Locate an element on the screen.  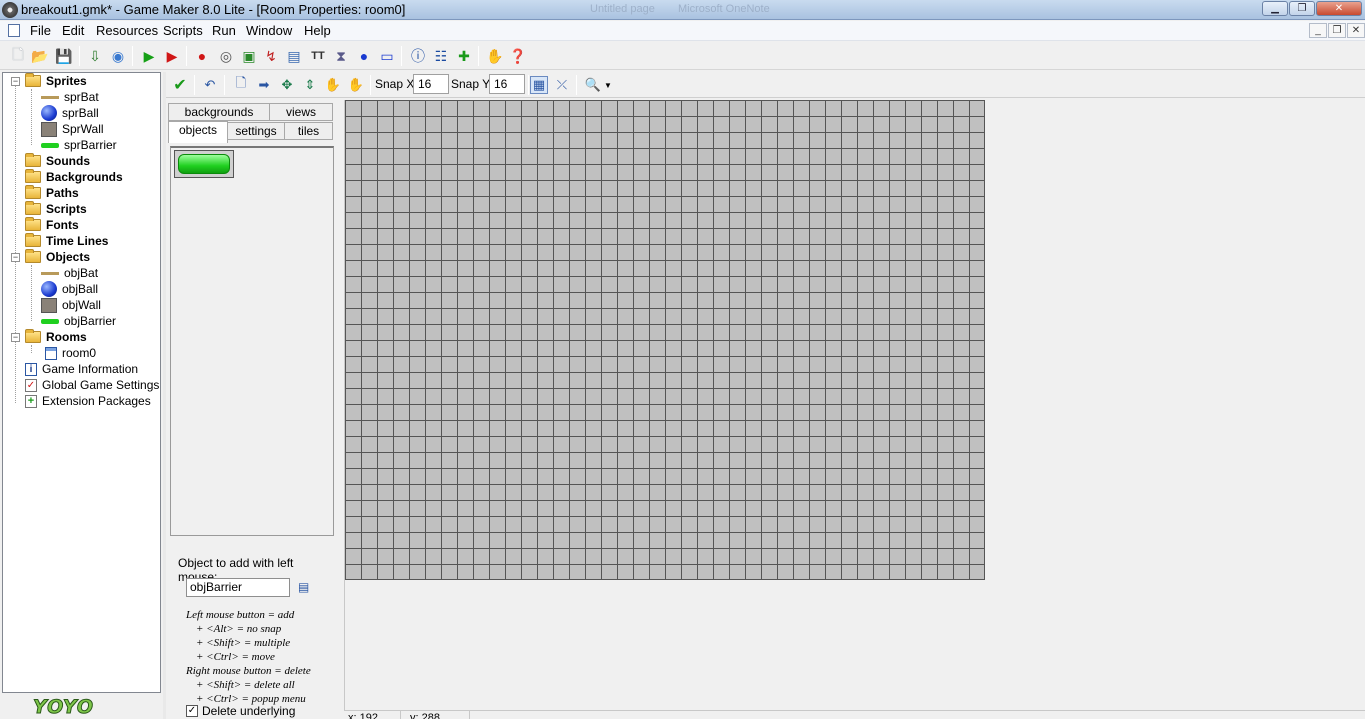
browse-object-icon: ▤ is located at coordinates (305, 587).